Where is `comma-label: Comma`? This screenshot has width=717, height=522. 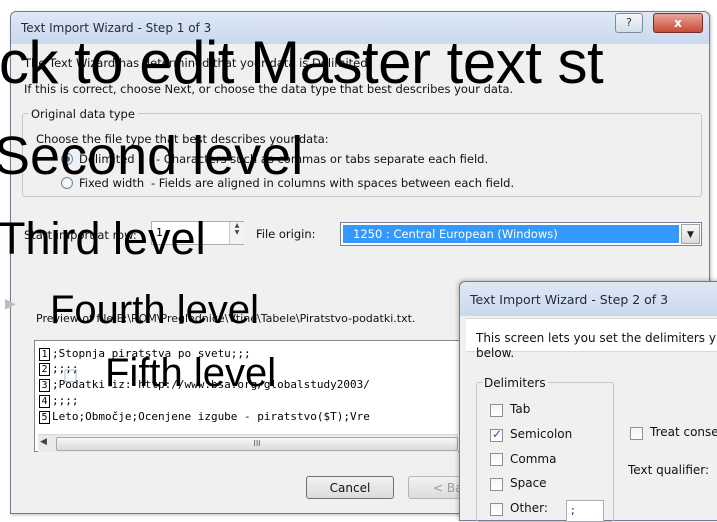
comma-label: Comma is located at coordinates (533, 459).